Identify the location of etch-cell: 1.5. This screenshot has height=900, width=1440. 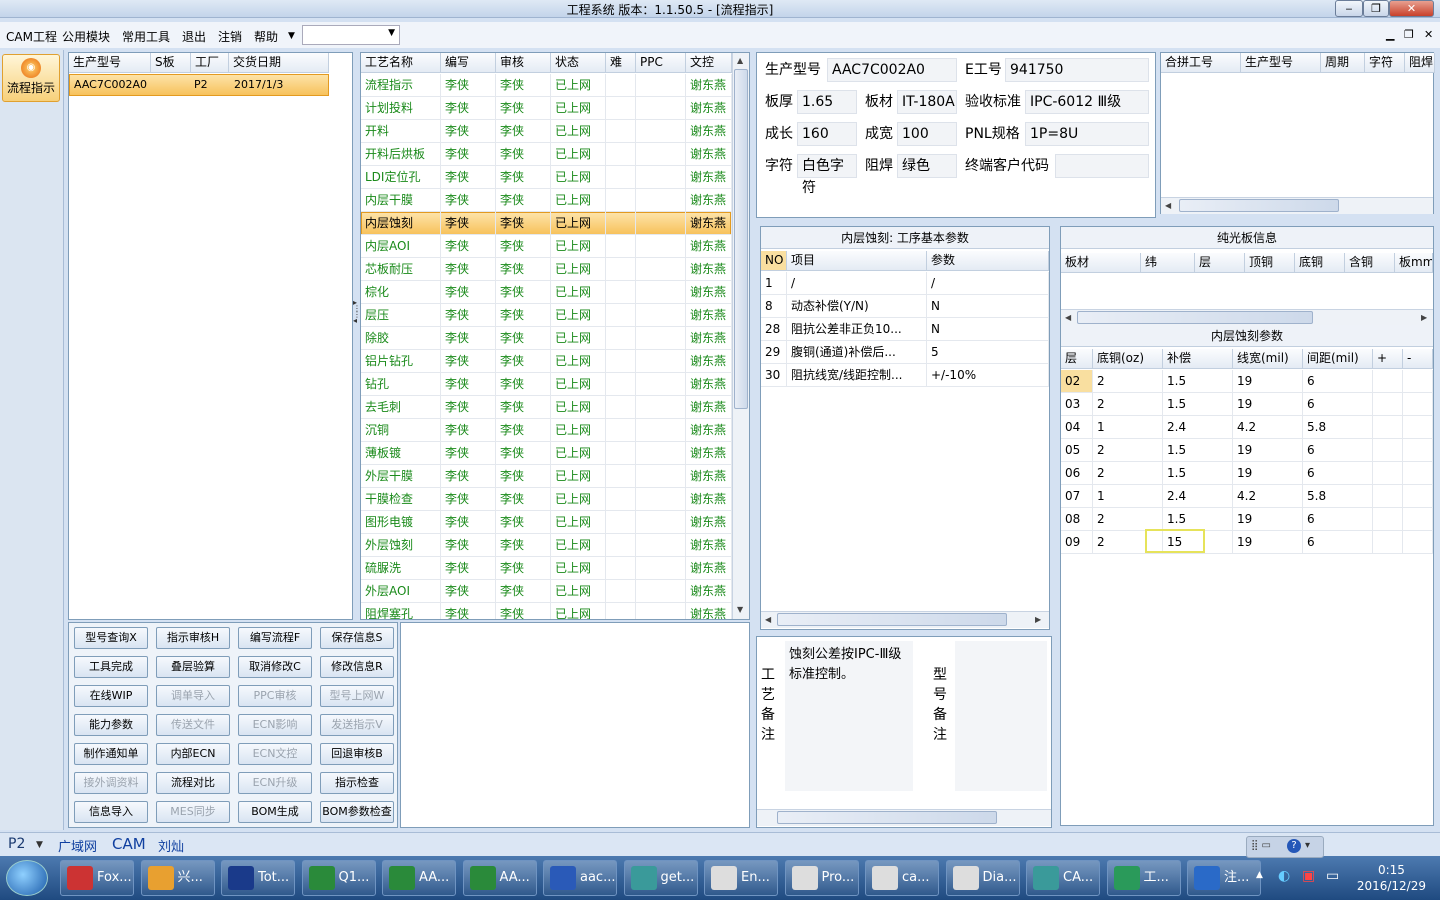
(1198, 381).